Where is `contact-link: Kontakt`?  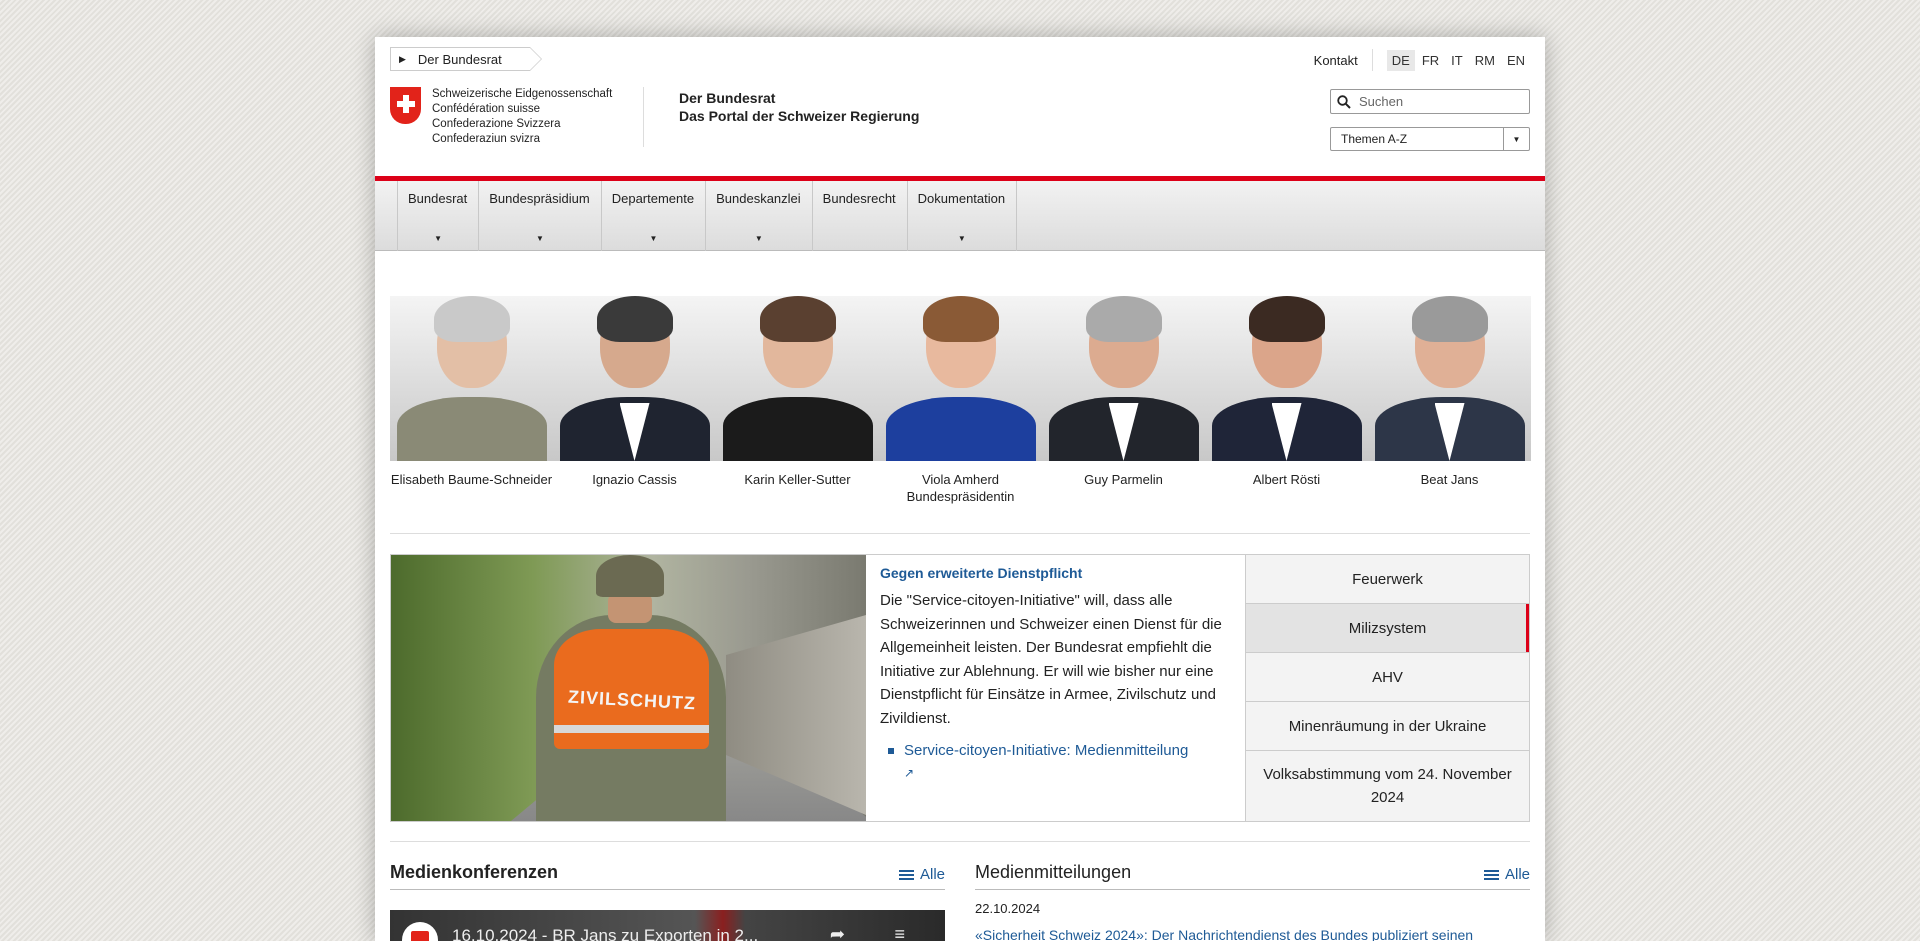 contact-link: Kontakt is located at coordinates (1336, 60).